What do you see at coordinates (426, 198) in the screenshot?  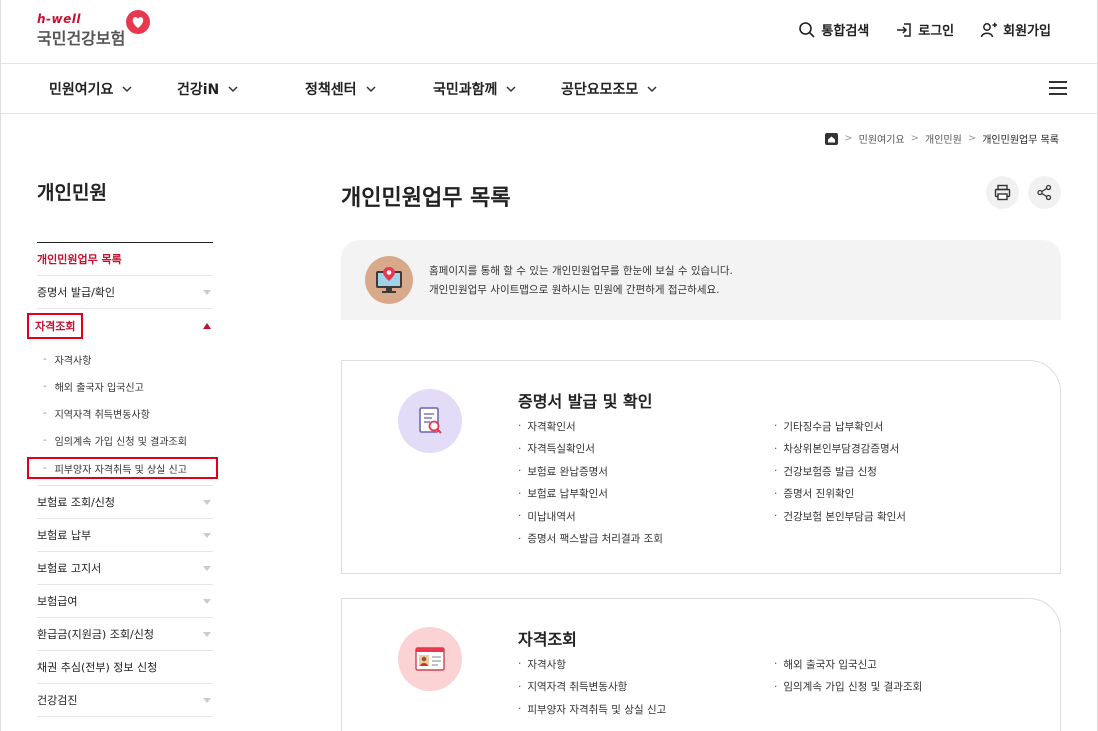 I see `page-title: 개인민원업무 목록` at bounding box center [426, 198].